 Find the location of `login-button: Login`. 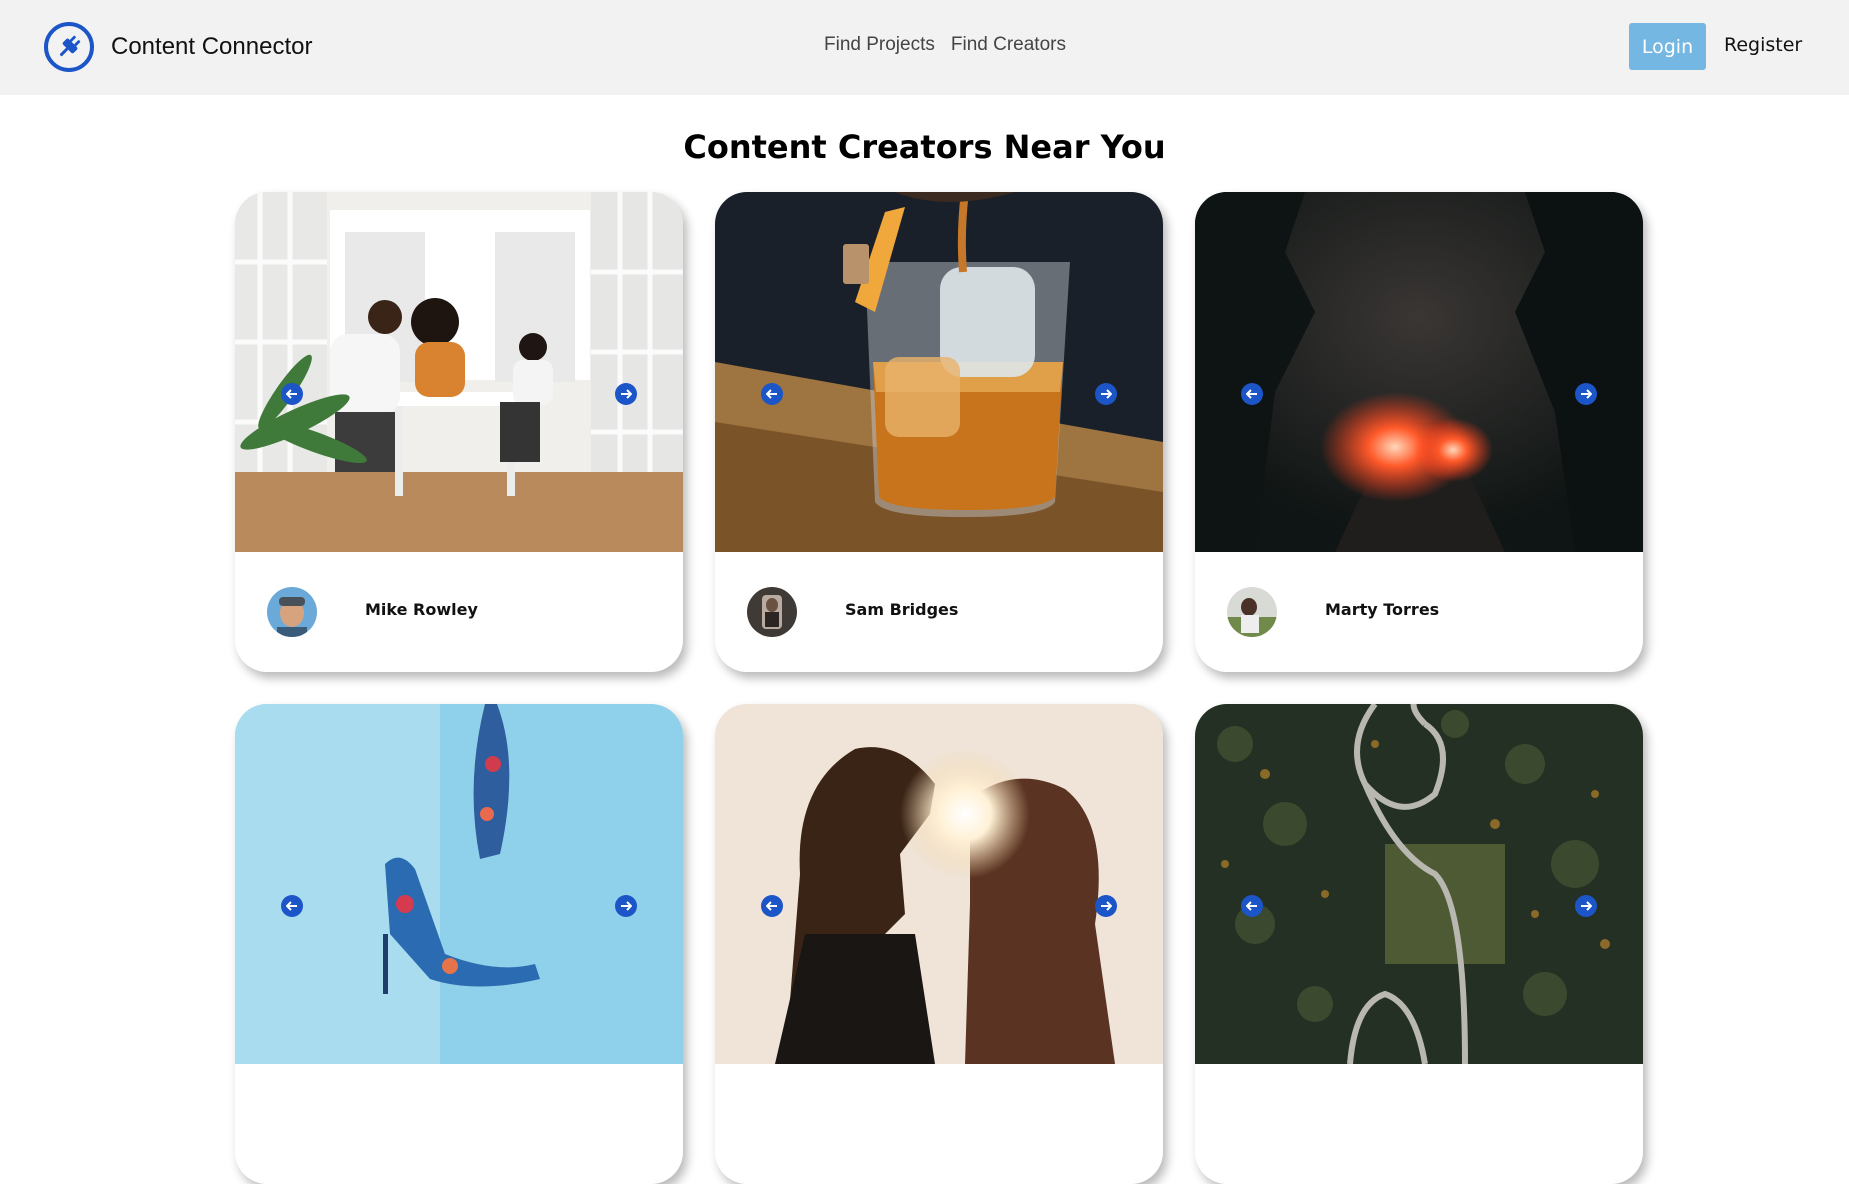

login-button: Login is located at coordinates (1667, 46).